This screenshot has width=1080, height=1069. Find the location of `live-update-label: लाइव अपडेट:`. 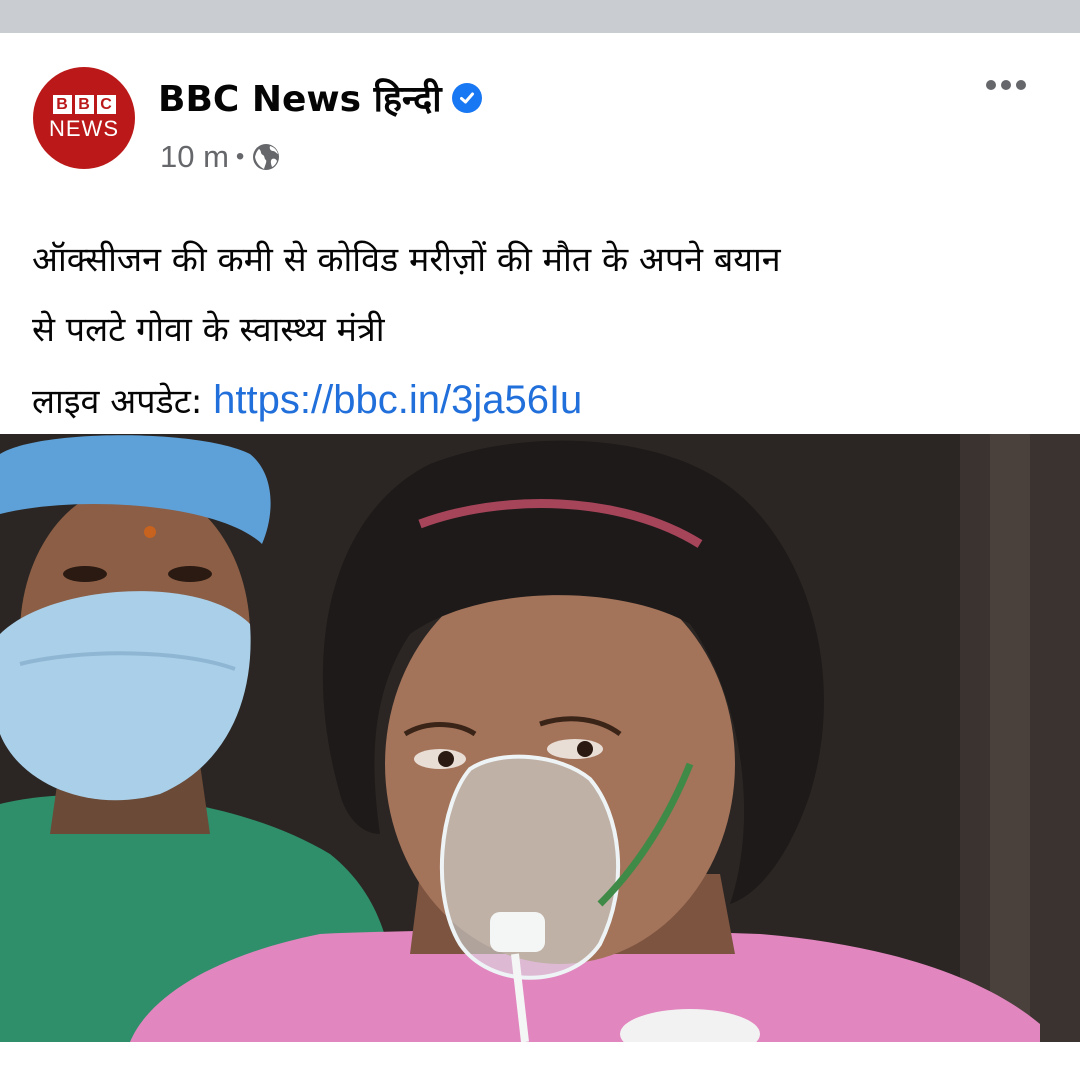

live-update-label: लाइव अपडेट: is located at coordinates (117, 402).